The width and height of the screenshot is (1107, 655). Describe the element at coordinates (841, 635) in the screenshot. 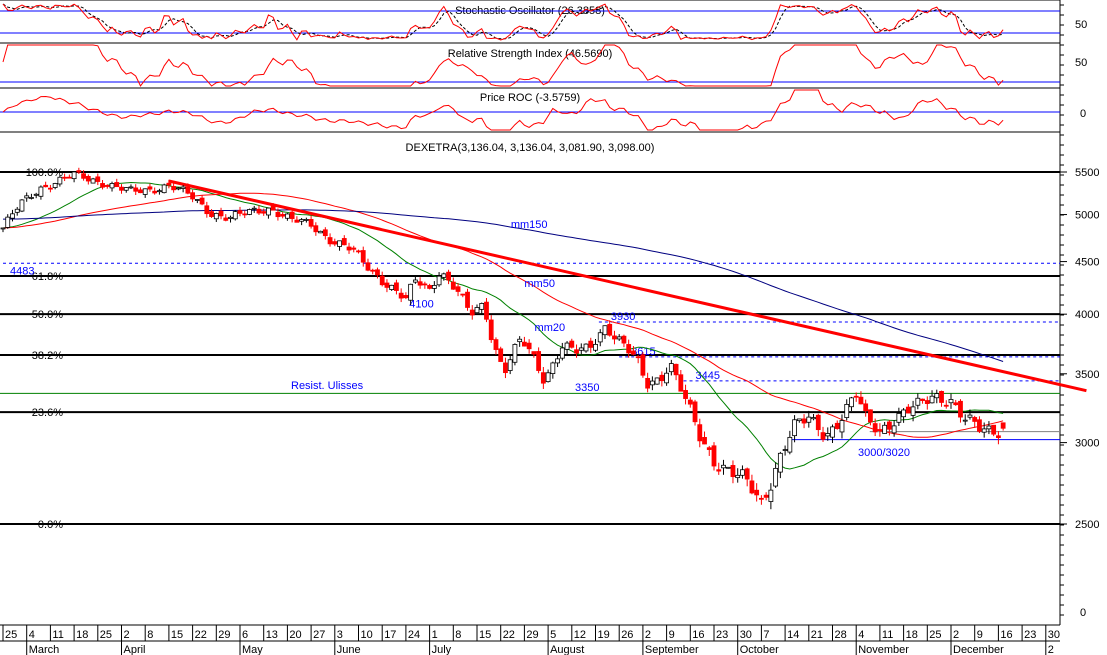

I see `x-tick-label: 28` at that location.